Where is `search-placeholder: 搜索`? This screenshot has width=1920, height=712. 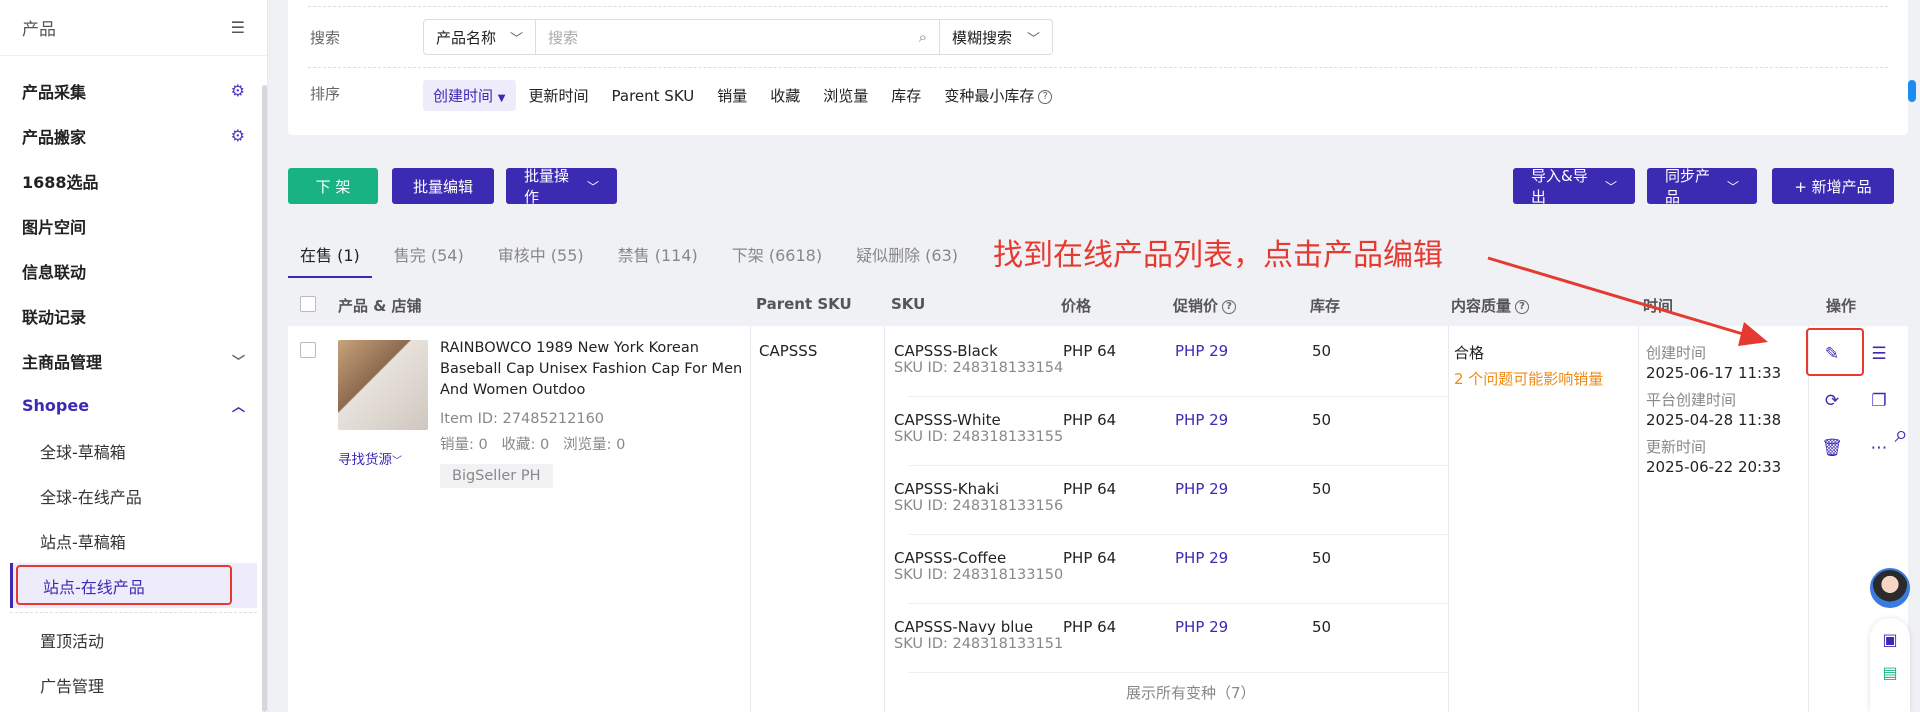
search-placeholder: 搜索 is located at coordinates (563, 37).